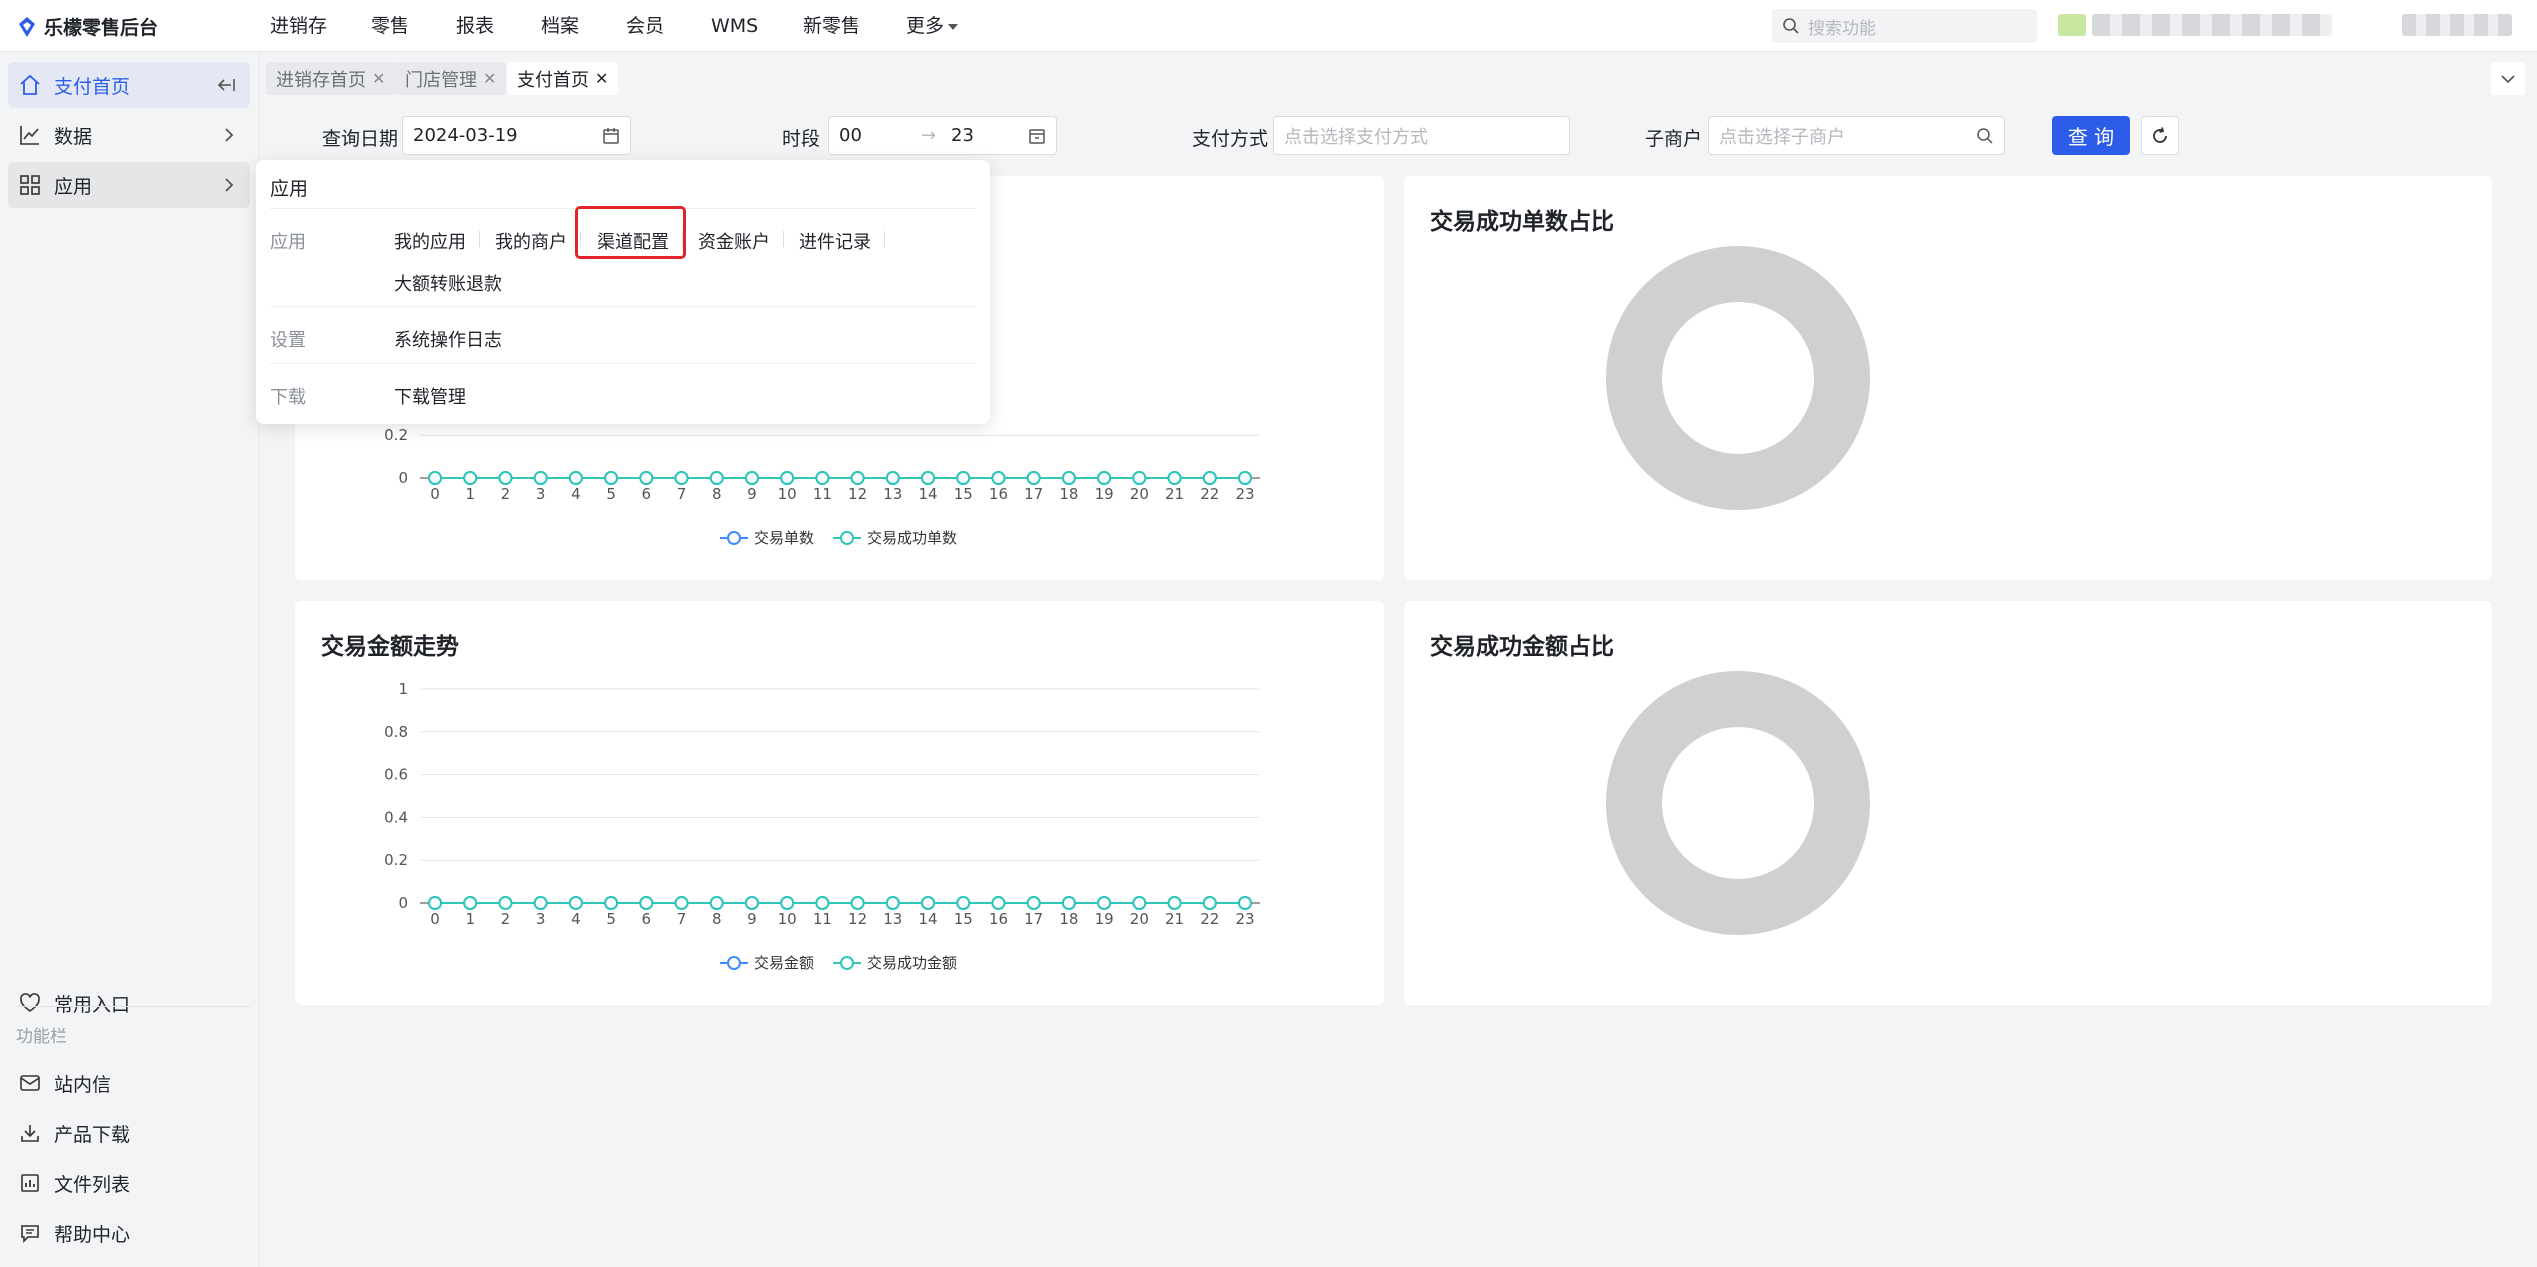 The image size is (2537, 1267). I want to click on x-tick-label: 20, so click(1139, 919).